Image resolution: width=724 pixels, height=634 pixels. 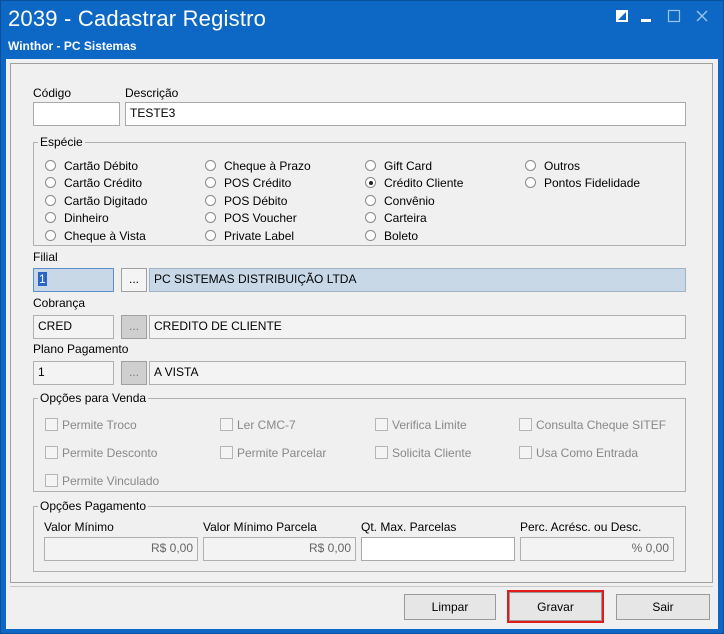 I want to click on valor-minimo-label: Valor Mínimo, so click(x=79, y=527).